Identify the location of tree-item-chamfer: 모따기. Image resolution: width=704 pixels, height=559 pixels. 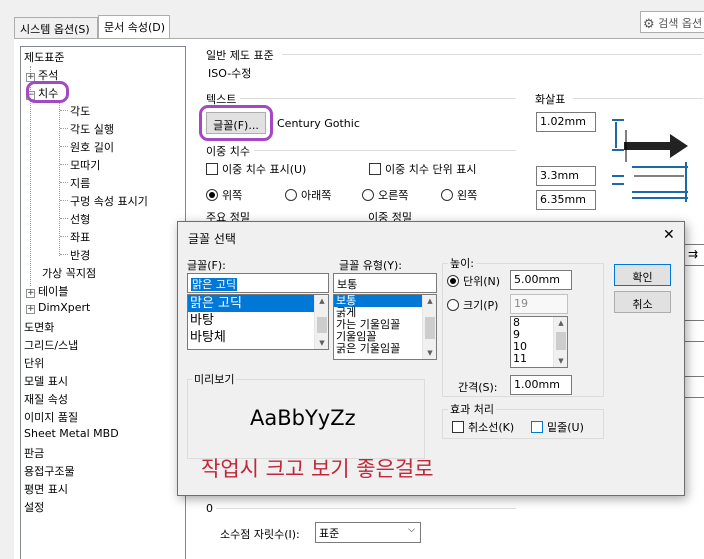
(85, 165).